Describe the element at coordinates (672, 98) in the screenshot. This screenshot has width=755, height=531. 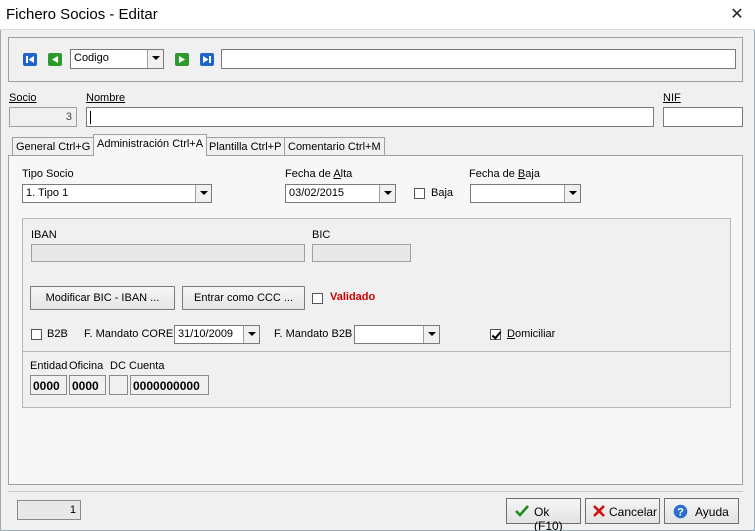
I see `nif-label: NIF` at that location.